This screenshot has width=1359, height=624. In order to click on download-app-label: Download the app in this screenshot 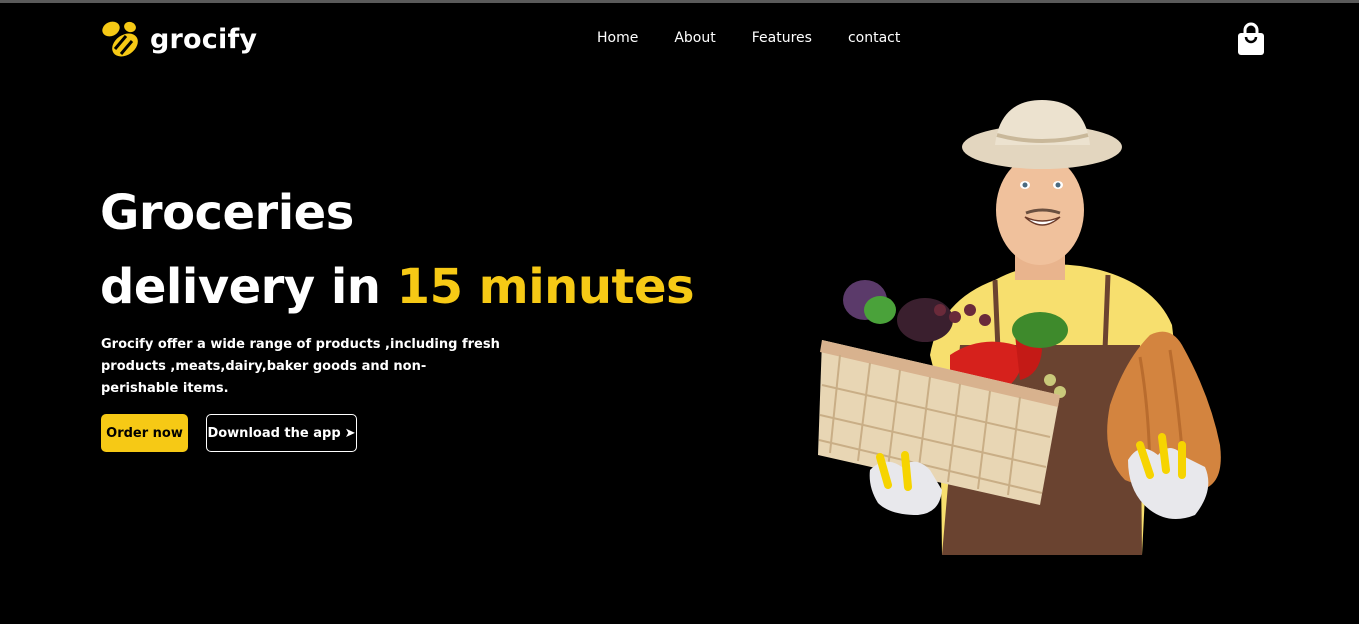, I will do `click(274, 433)`.